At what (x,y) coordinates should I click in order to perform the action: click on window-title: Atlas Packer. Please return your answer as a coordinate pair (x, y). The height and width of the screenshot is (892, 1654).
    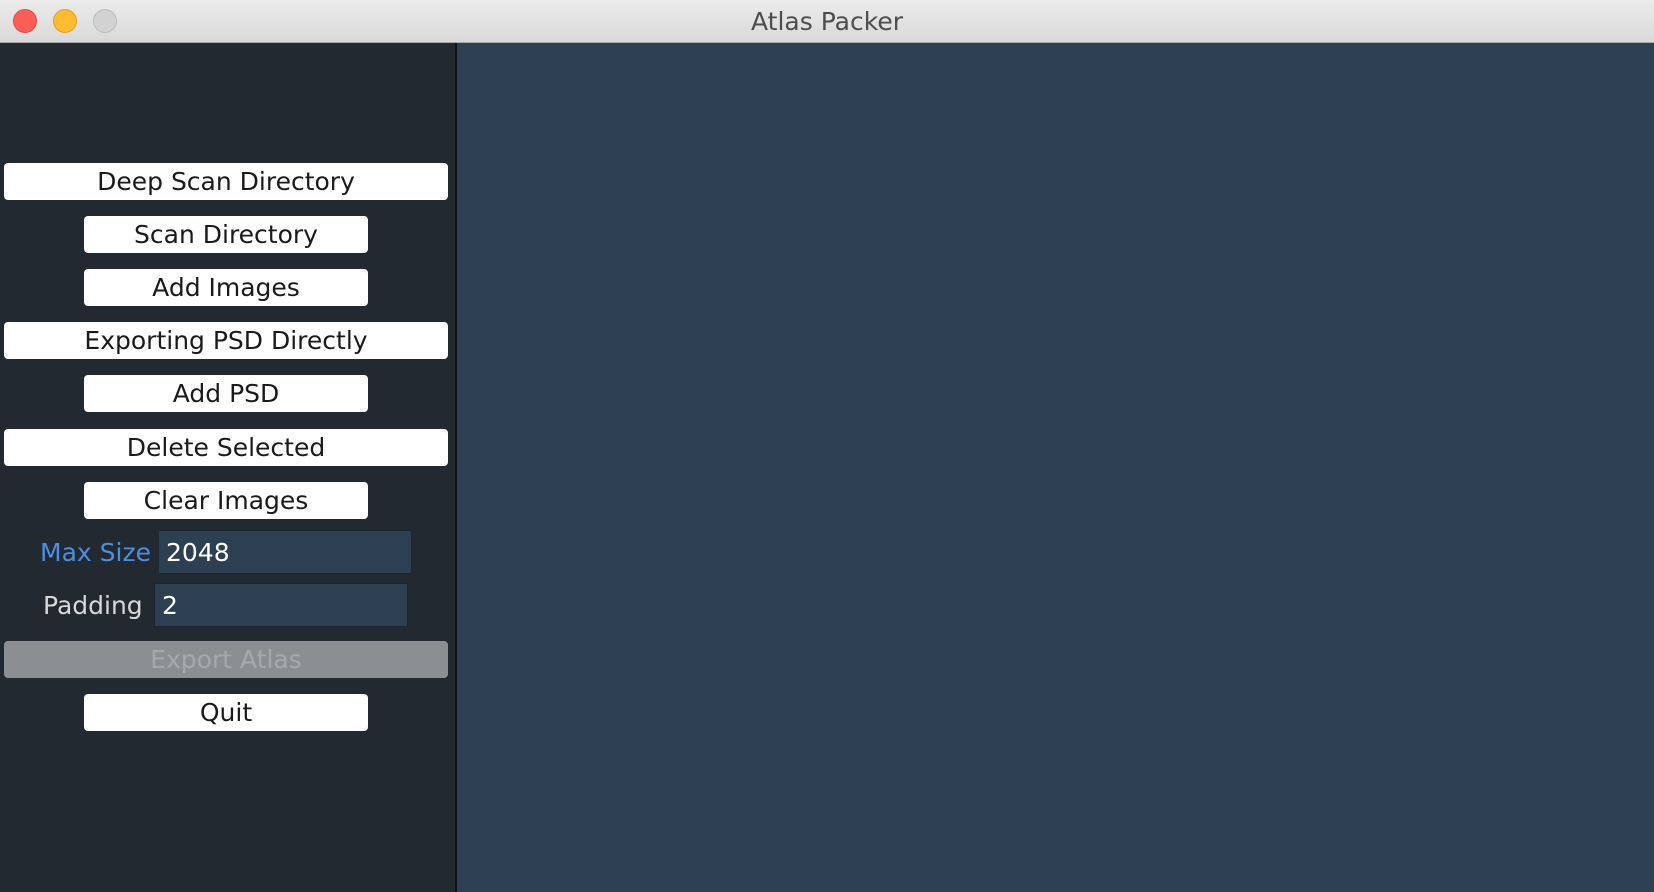
    Looking at the image, I should click on (827, 21).